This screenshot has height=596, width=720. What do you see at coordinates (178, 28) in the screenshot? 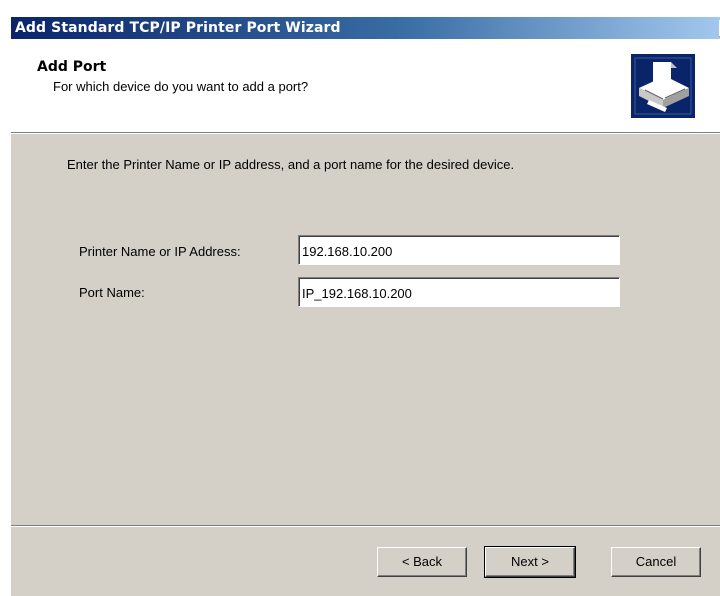
I see `window-title: Add Standard TCP/IP Printer Port Wizard` at bounding box center [178, 28].